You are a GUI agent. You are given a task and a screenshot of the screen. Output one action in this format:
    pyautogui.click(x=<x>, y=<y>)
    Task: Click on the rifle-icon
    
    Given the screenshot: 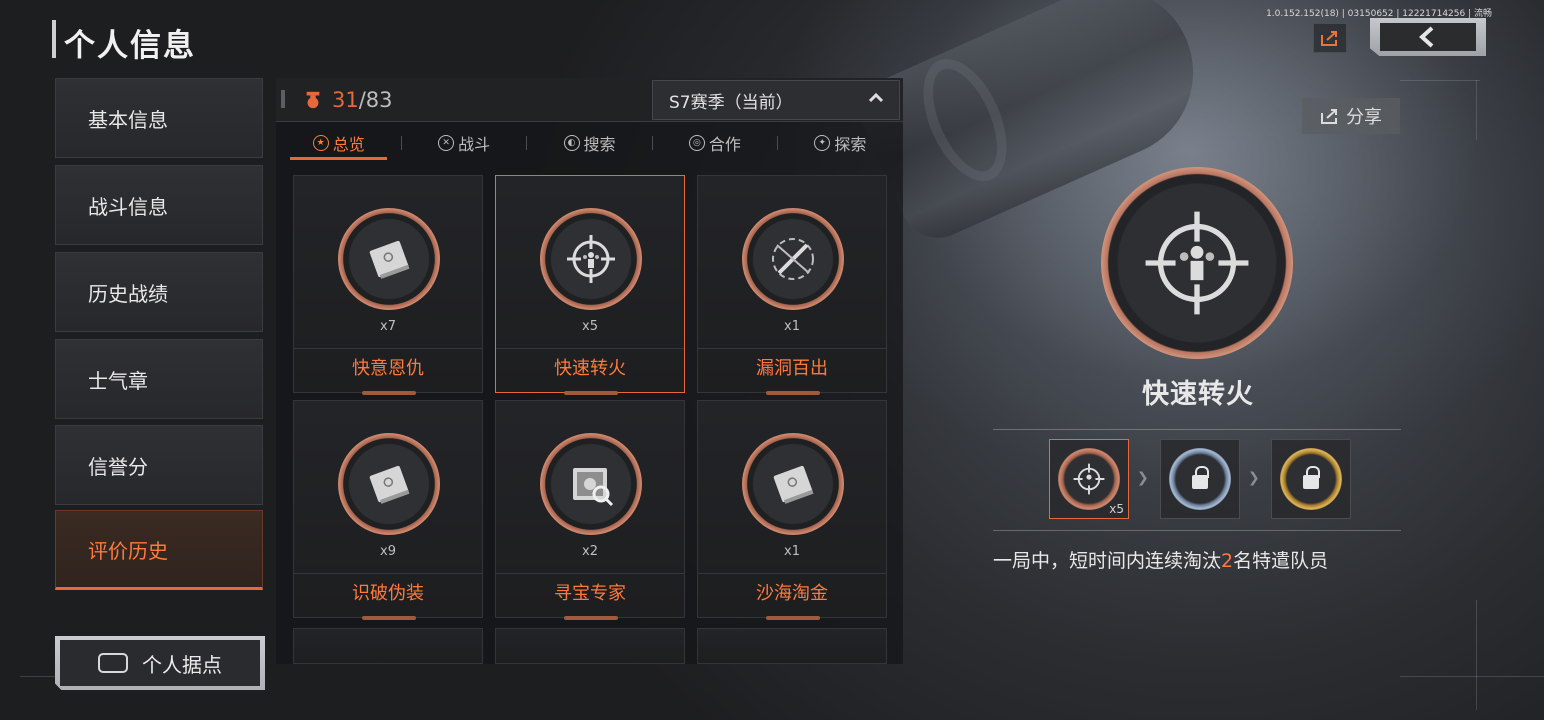 What is the action you would take?
    pyautogui.click(x=793, y=259)
    